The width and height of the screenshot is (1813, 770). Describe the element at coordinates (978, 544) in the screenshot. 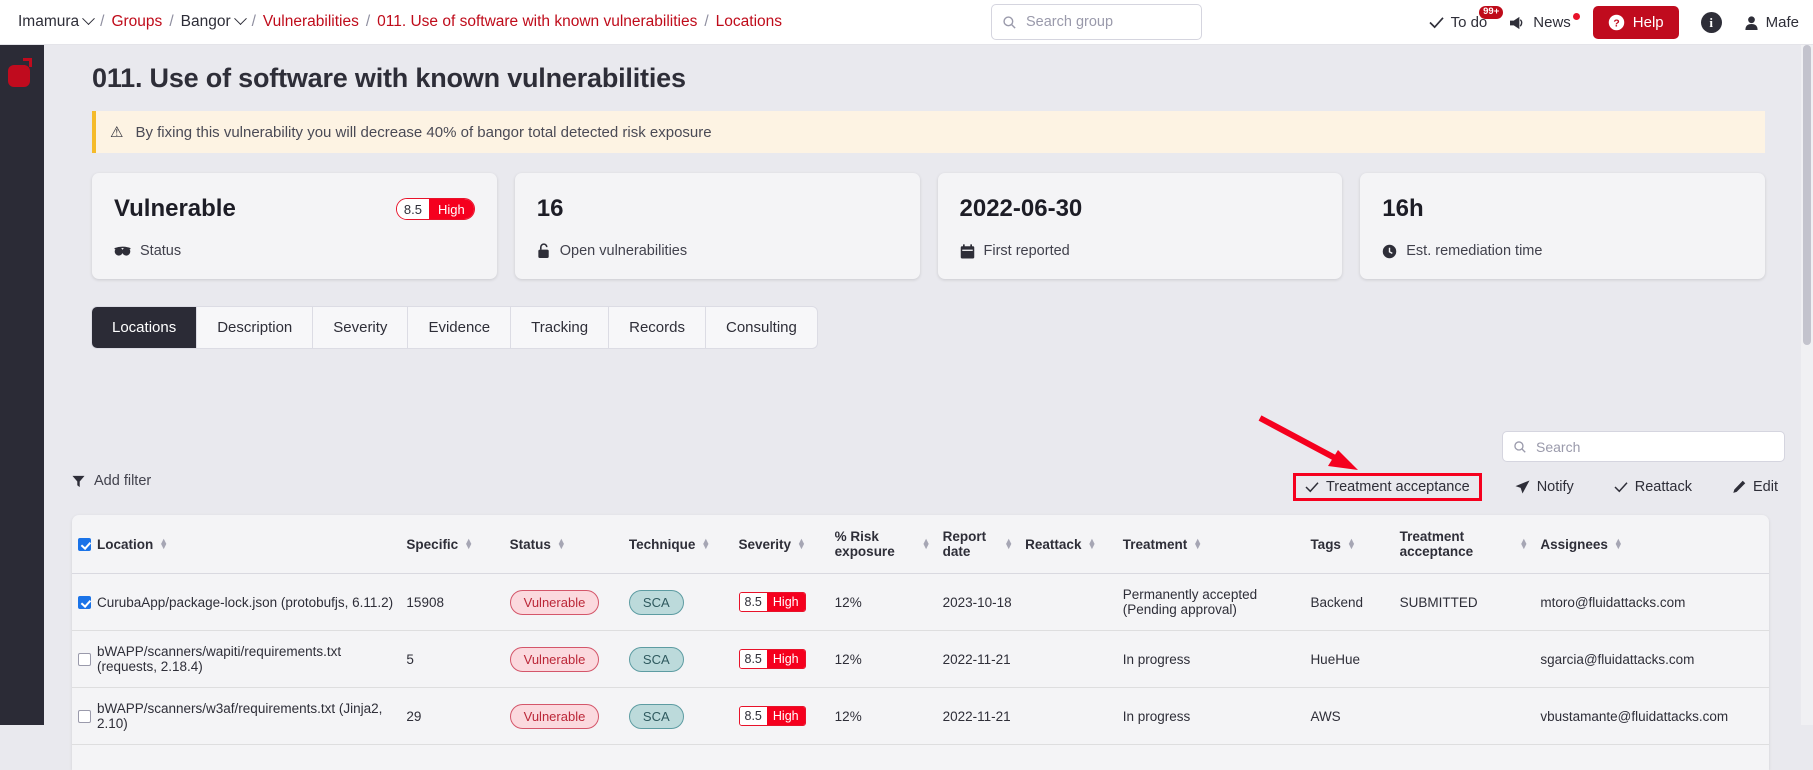

I see `column-header-report-date: Report date ▲ ▼` at that location.